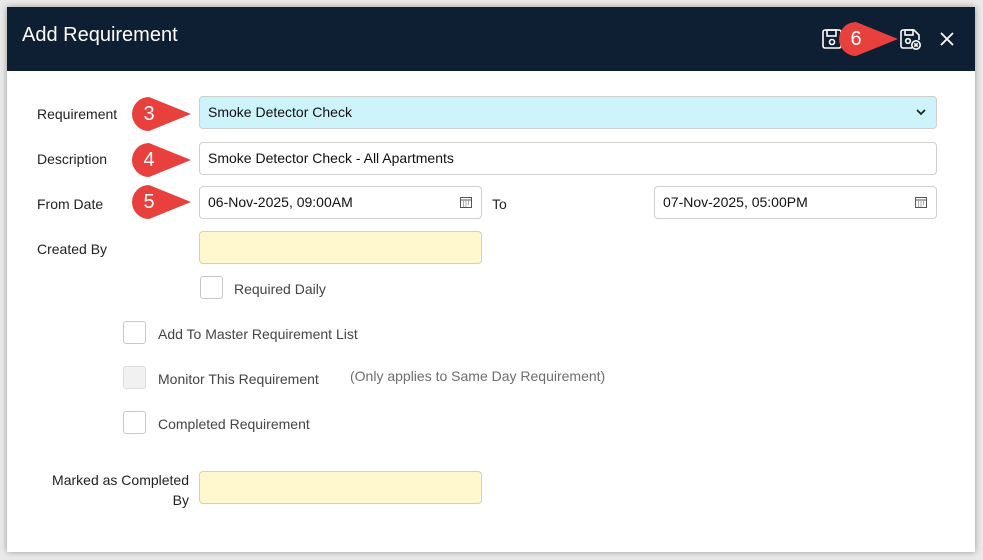  I want to click on monitor-note: (Only applies to Same Day Requirement), so click(478, 376).